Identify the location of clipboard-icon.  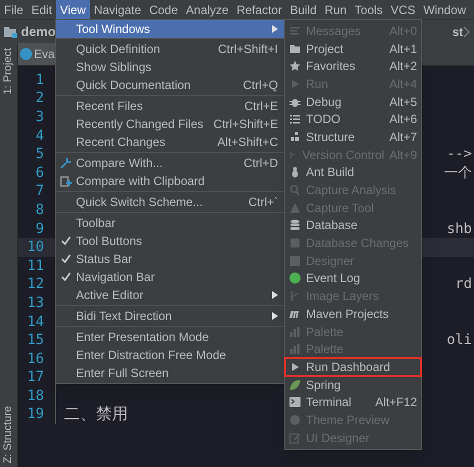
(66, 181).